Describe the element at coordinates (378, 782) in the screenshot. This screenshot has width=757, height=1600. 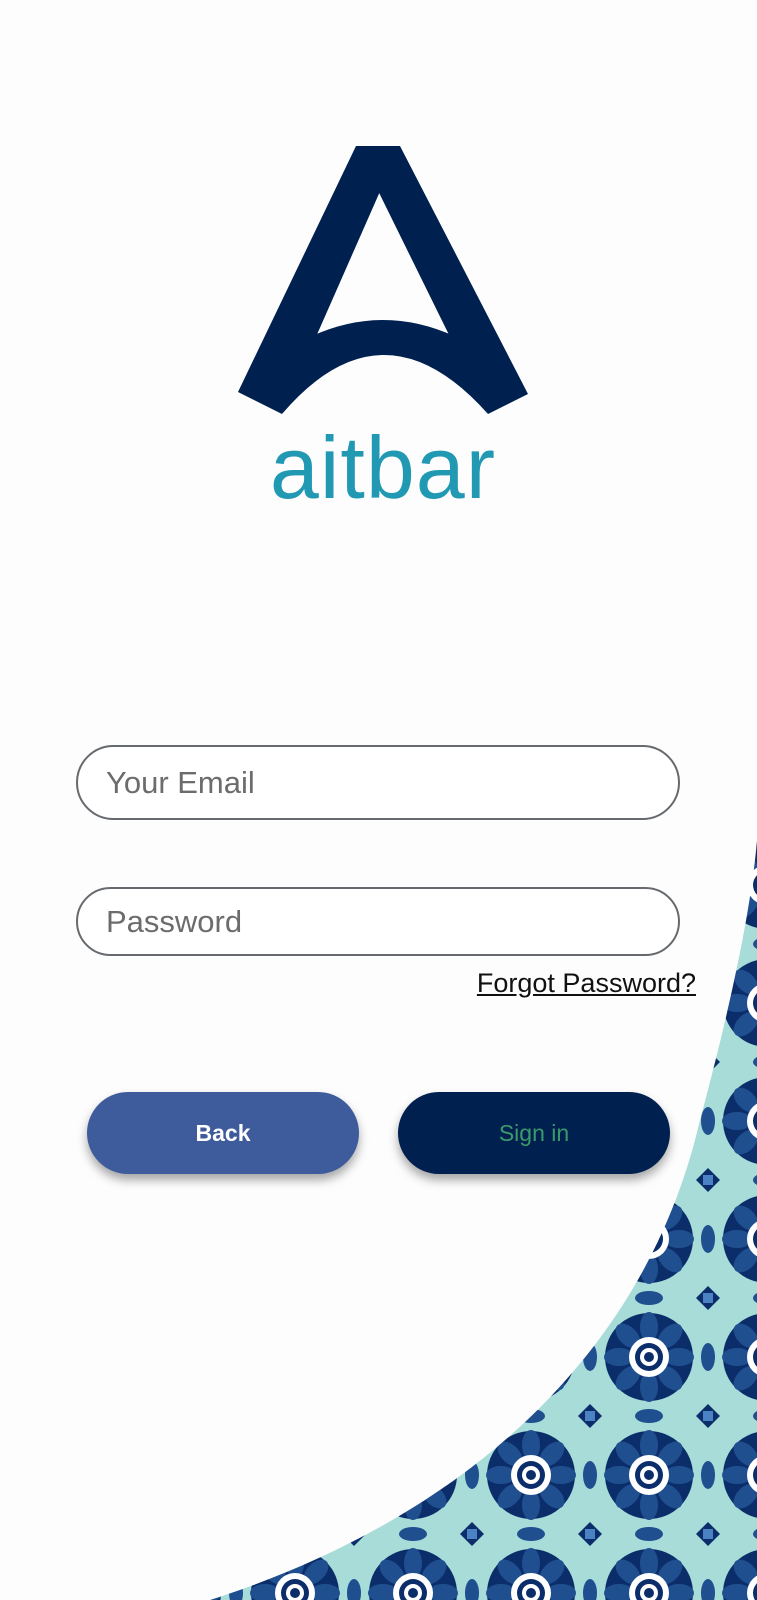
I see `email-field` at that location.